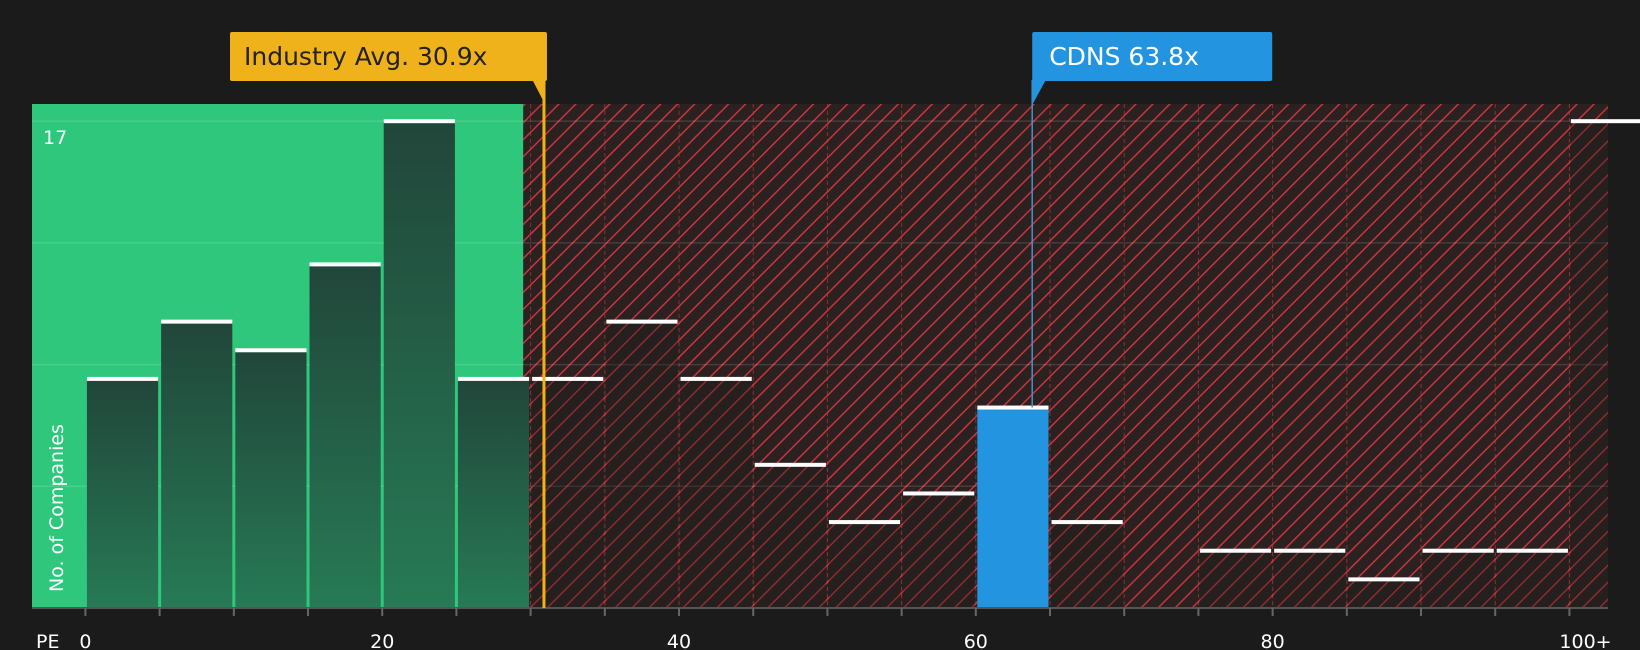 This screenshot has width=1640, height=650. I want to click on x-axis-label: PE, so click(47, 640).